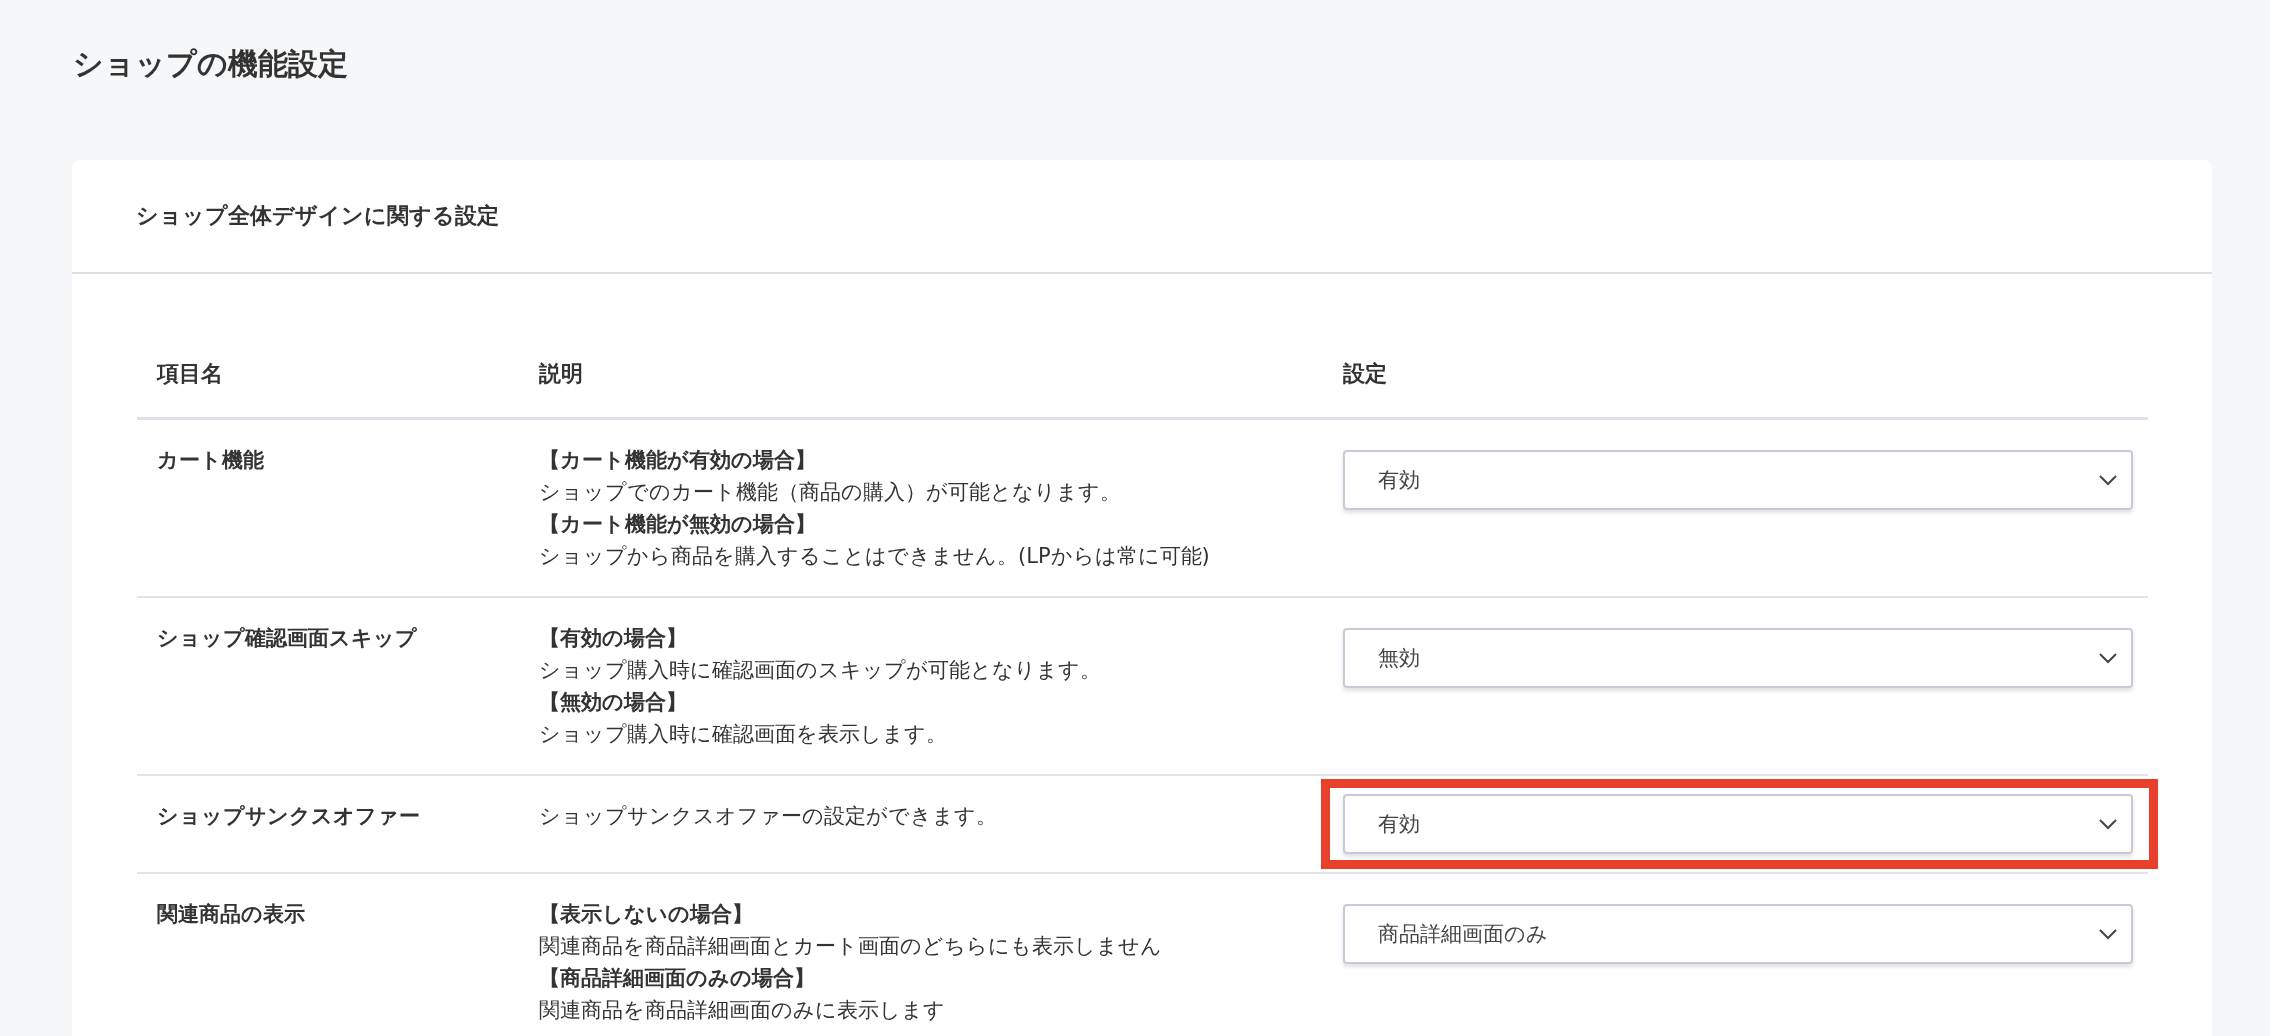 This screenshot has width=2270, height=1036. What do you see at coordinates (830, 492) in the screenshot?
I see `description-text: ショップでのカート機能（商品の購入）が可能となります。` at bounding box center [830, 492].